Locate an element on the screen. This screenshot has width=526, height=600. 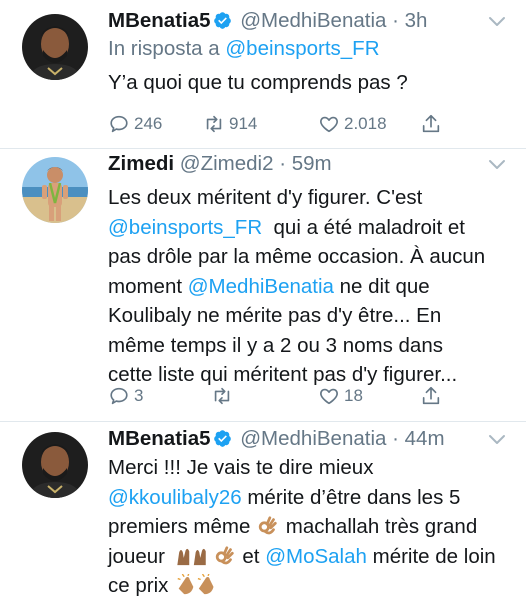
retweet-count: 914 is located at coordinates (243, 123).